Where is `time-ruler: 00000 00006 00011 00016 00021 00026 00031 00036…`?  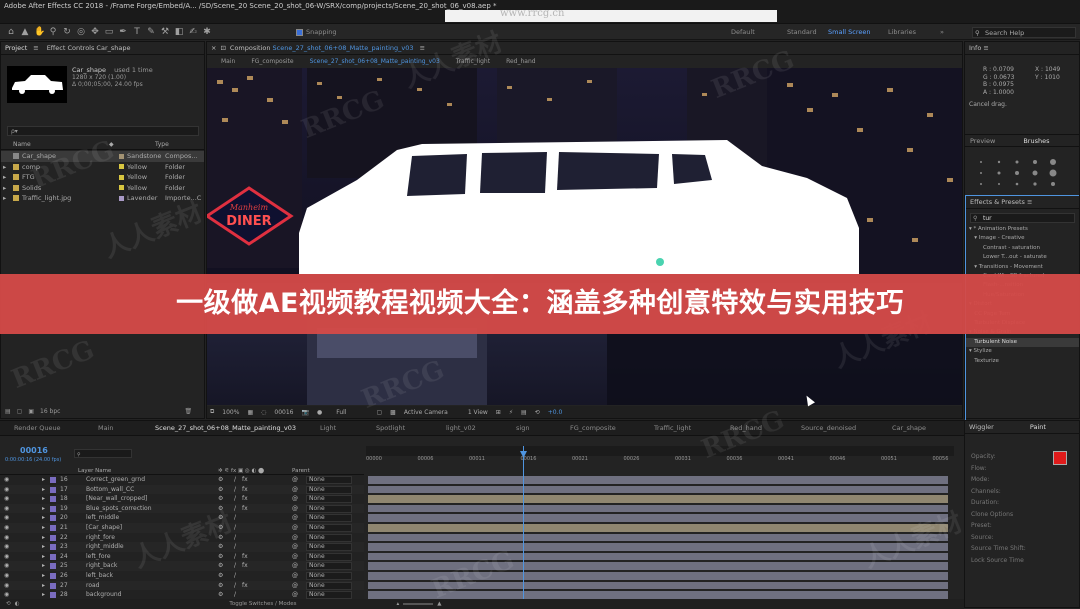 time-ruler: 00000 00006 00011 00016 00021 00026 00031 00036… is located at coordinates (660, 460).